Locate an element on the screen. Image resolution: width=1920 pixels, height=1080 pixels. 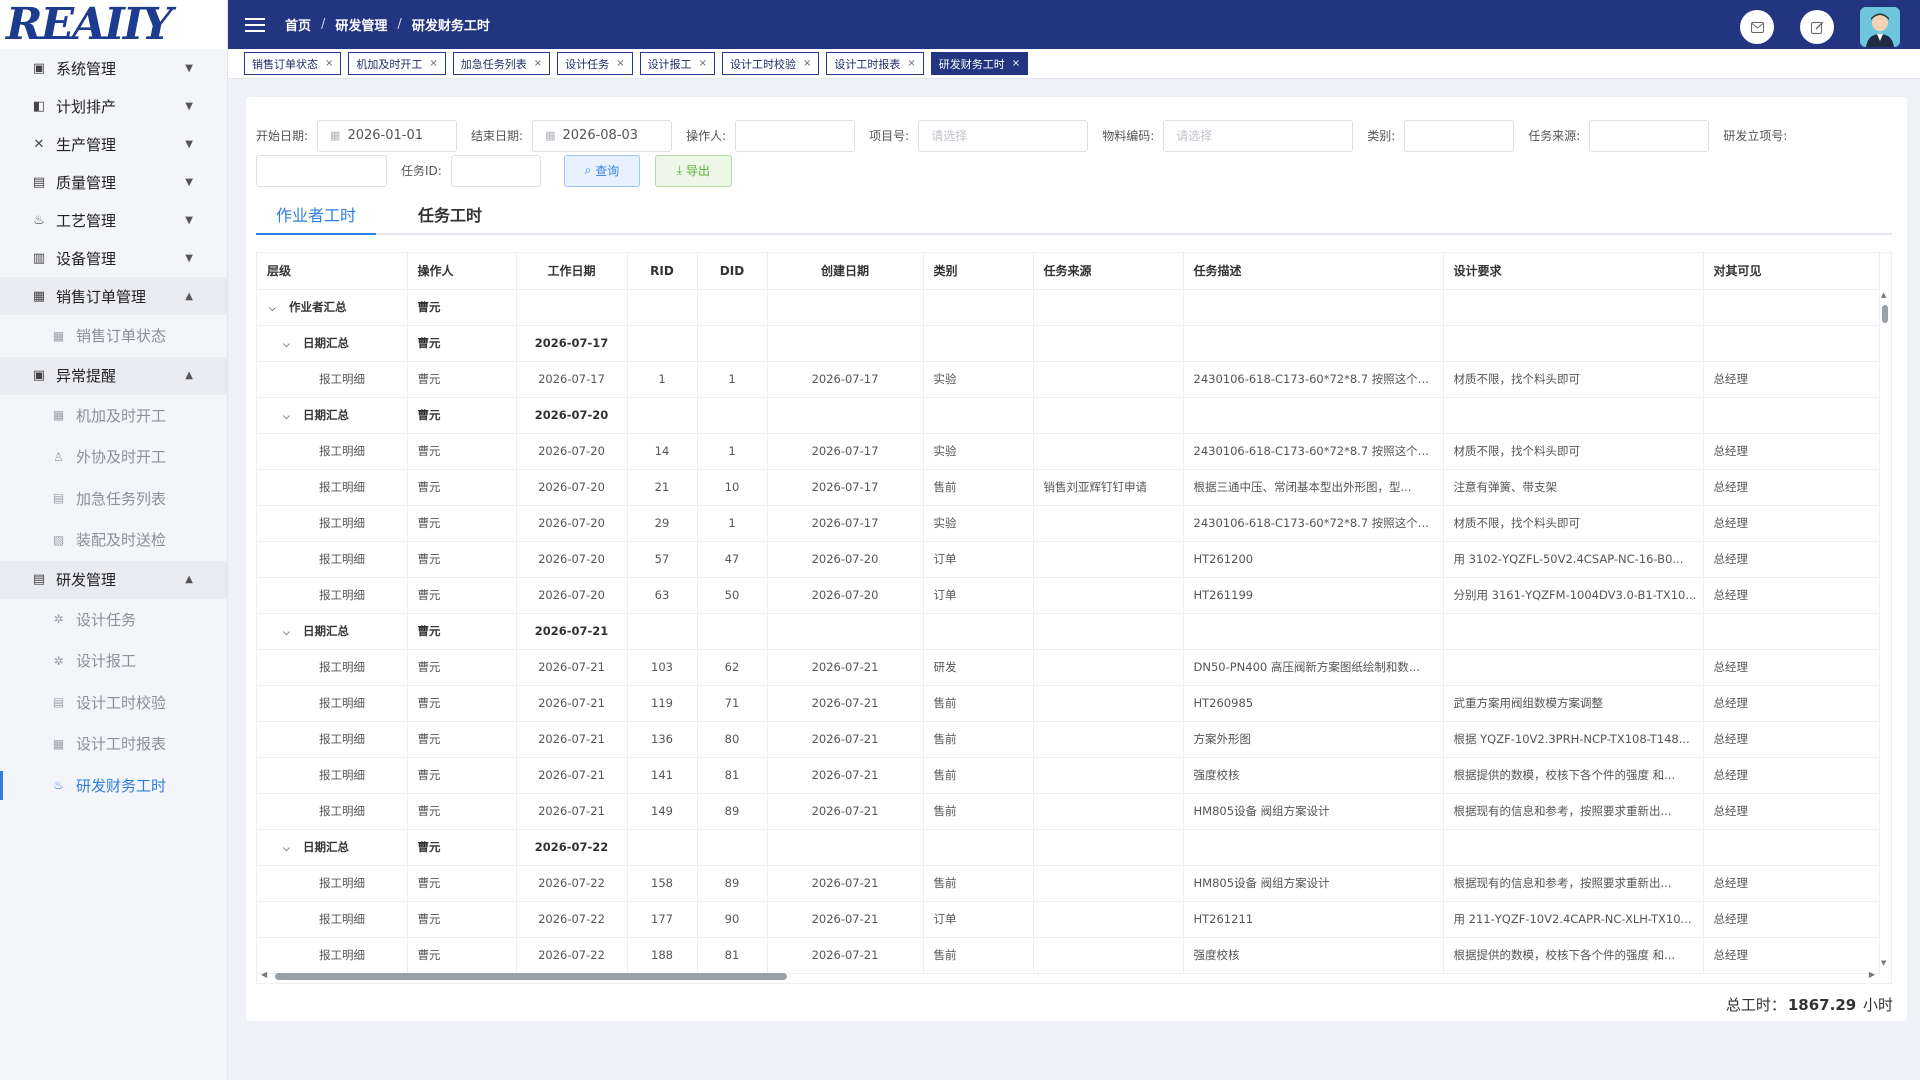
breadcrumb-rd: 研发管理 is located at coordinates (361, 24).